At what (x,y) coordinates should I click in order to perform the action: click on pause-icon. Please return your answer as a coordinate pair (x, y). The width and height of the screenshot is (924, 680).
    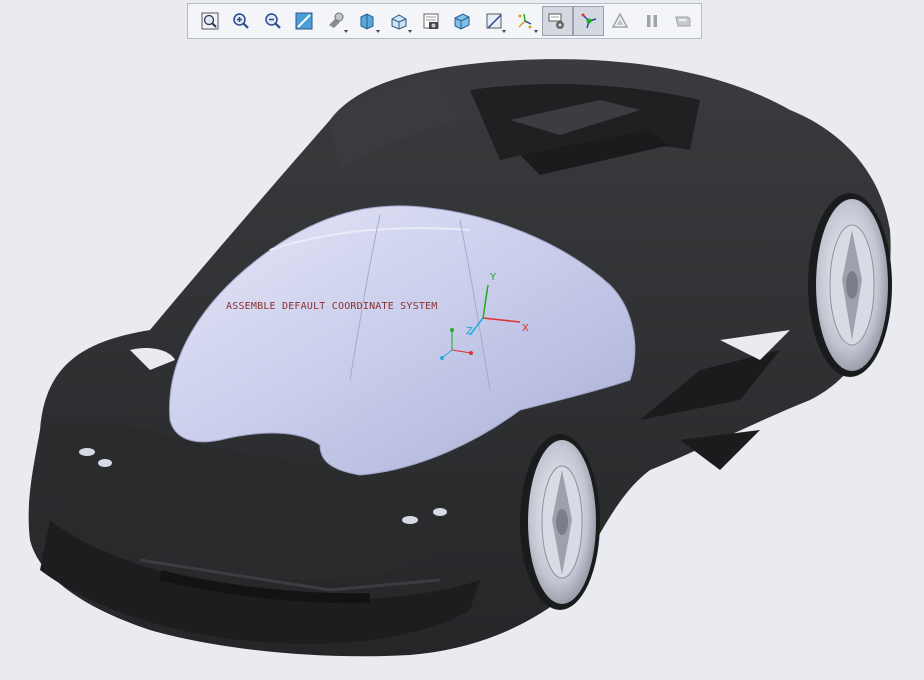
    Looking at the image, I should click on (651, 21).